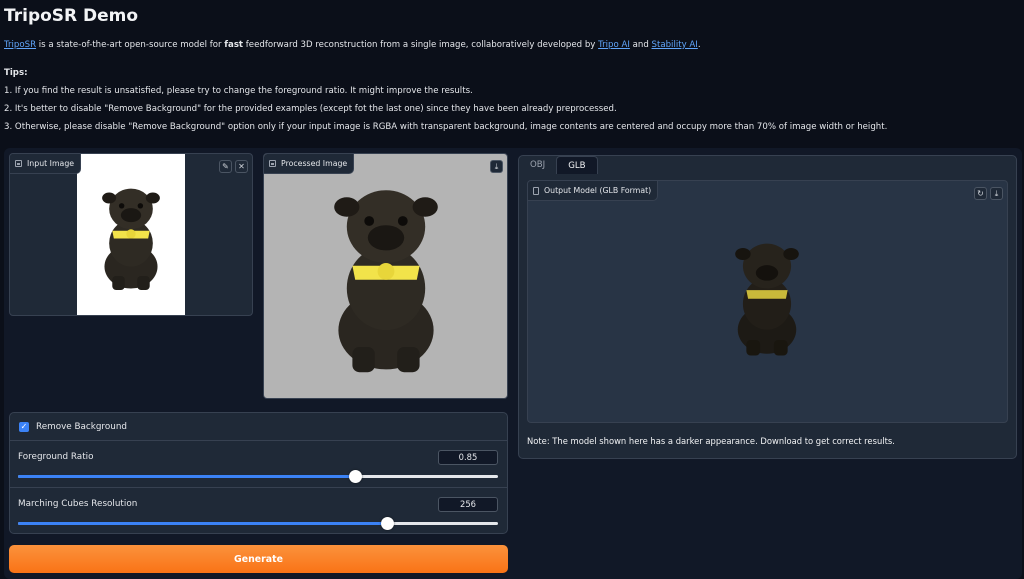 Image resolution: width=1024 pixels, height=579 pixels. Describe the element at coordinates (187, 476) in the screenshot. I see `foreground-ratio-fill` at that location.